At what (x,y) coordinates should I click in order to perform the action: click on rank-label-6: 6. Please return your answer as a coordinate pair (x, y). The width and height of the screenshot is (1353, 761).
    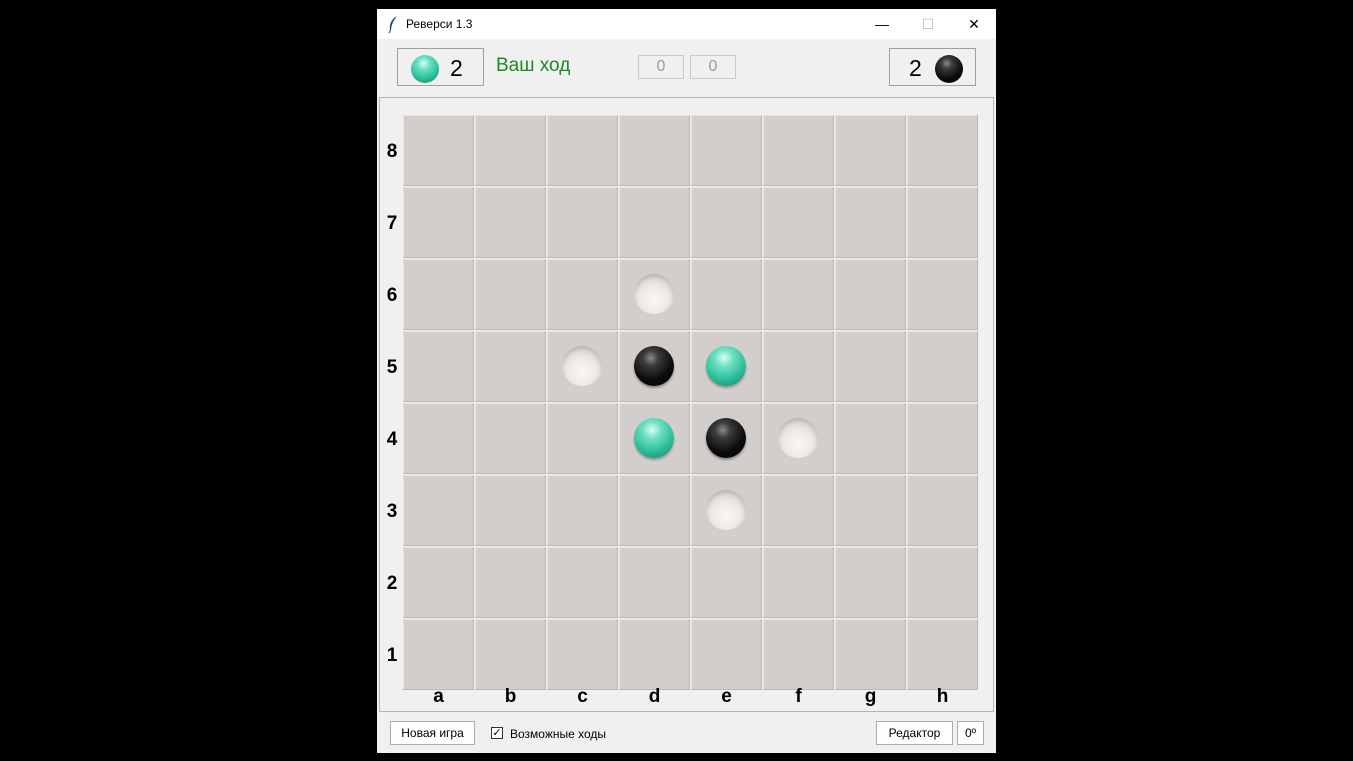
    Looking at the image, I should click on (392, 295).